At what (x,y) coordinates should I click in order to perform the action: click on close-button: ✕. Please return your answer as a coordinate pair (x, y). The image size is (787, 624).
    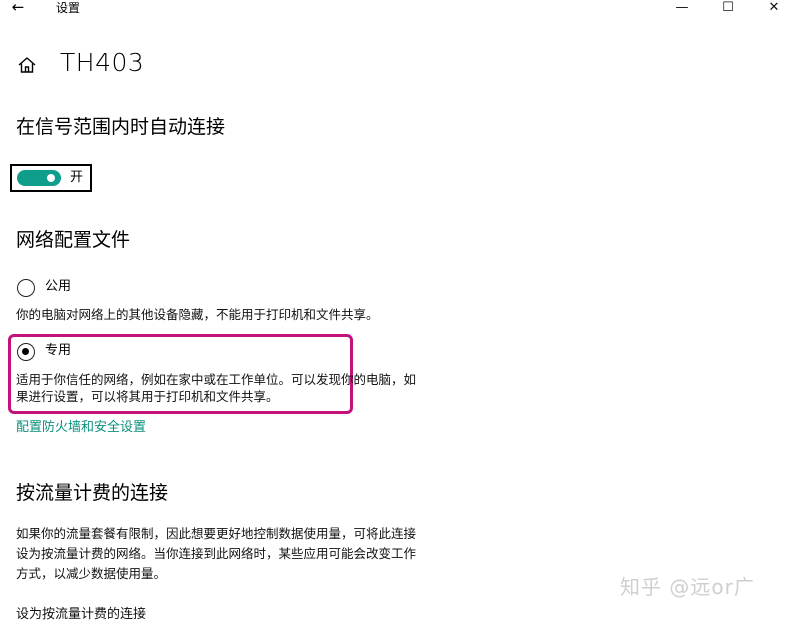
    Looking at the image, I should click on (770, 8).